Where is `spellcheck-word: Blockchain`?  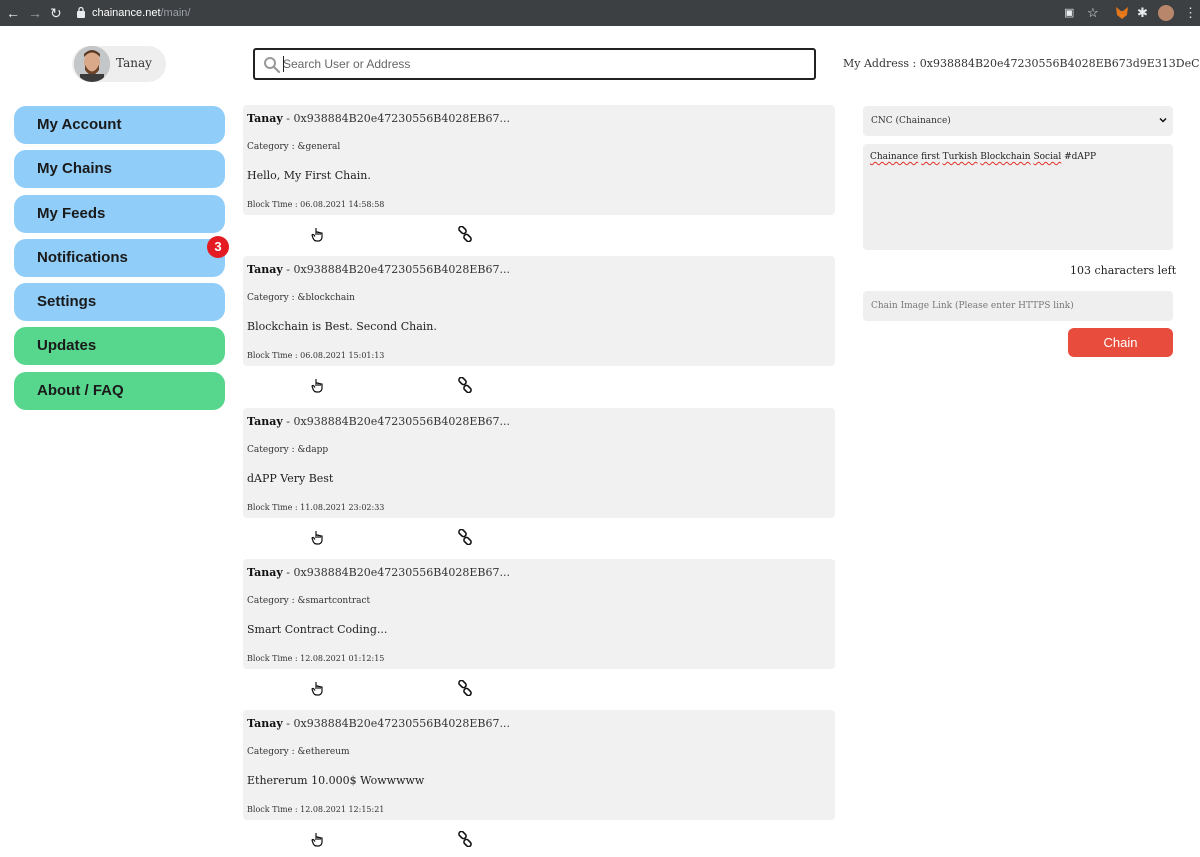
spellcheck-word: Blockchain is located at coordinates (1005, 157).